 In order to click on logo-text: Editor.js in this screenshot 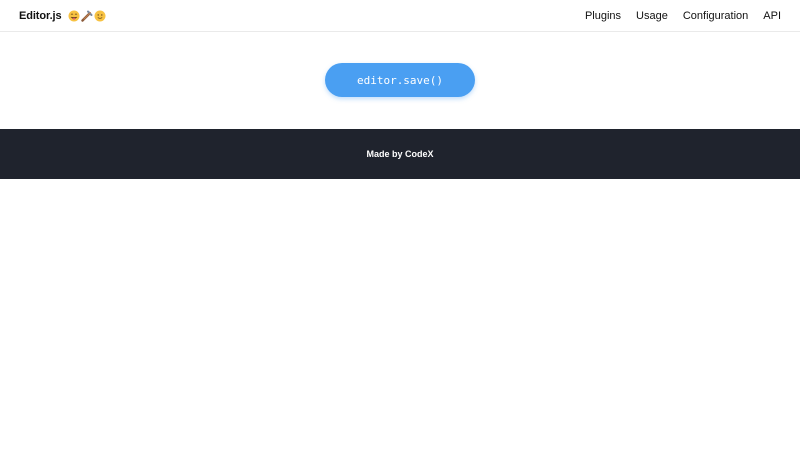, I will do `click(40, 16)`.